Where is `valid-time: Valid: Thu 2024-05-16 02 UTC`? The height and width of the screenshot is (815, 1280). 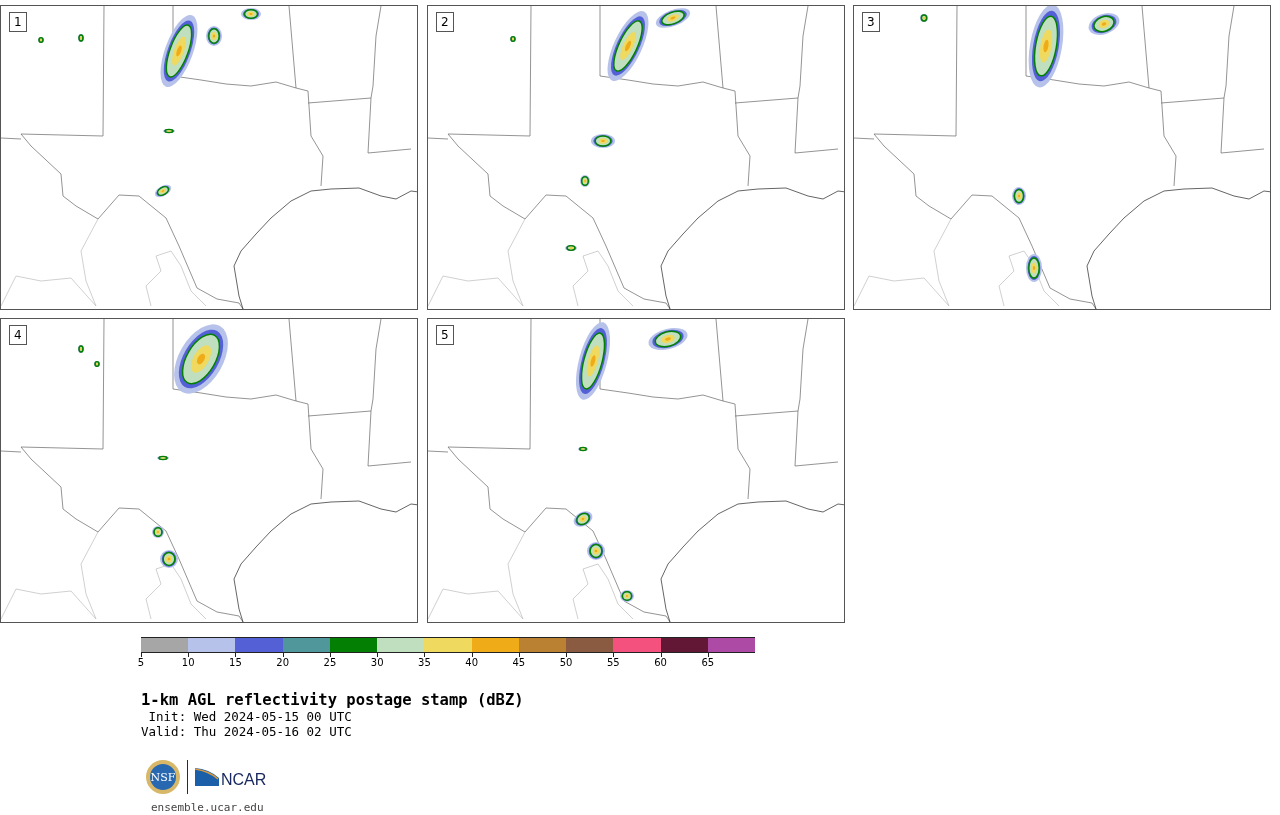 valid-time: Valid: Thu 2024-05-16 02 UTC is located at coordinates (247, 731).